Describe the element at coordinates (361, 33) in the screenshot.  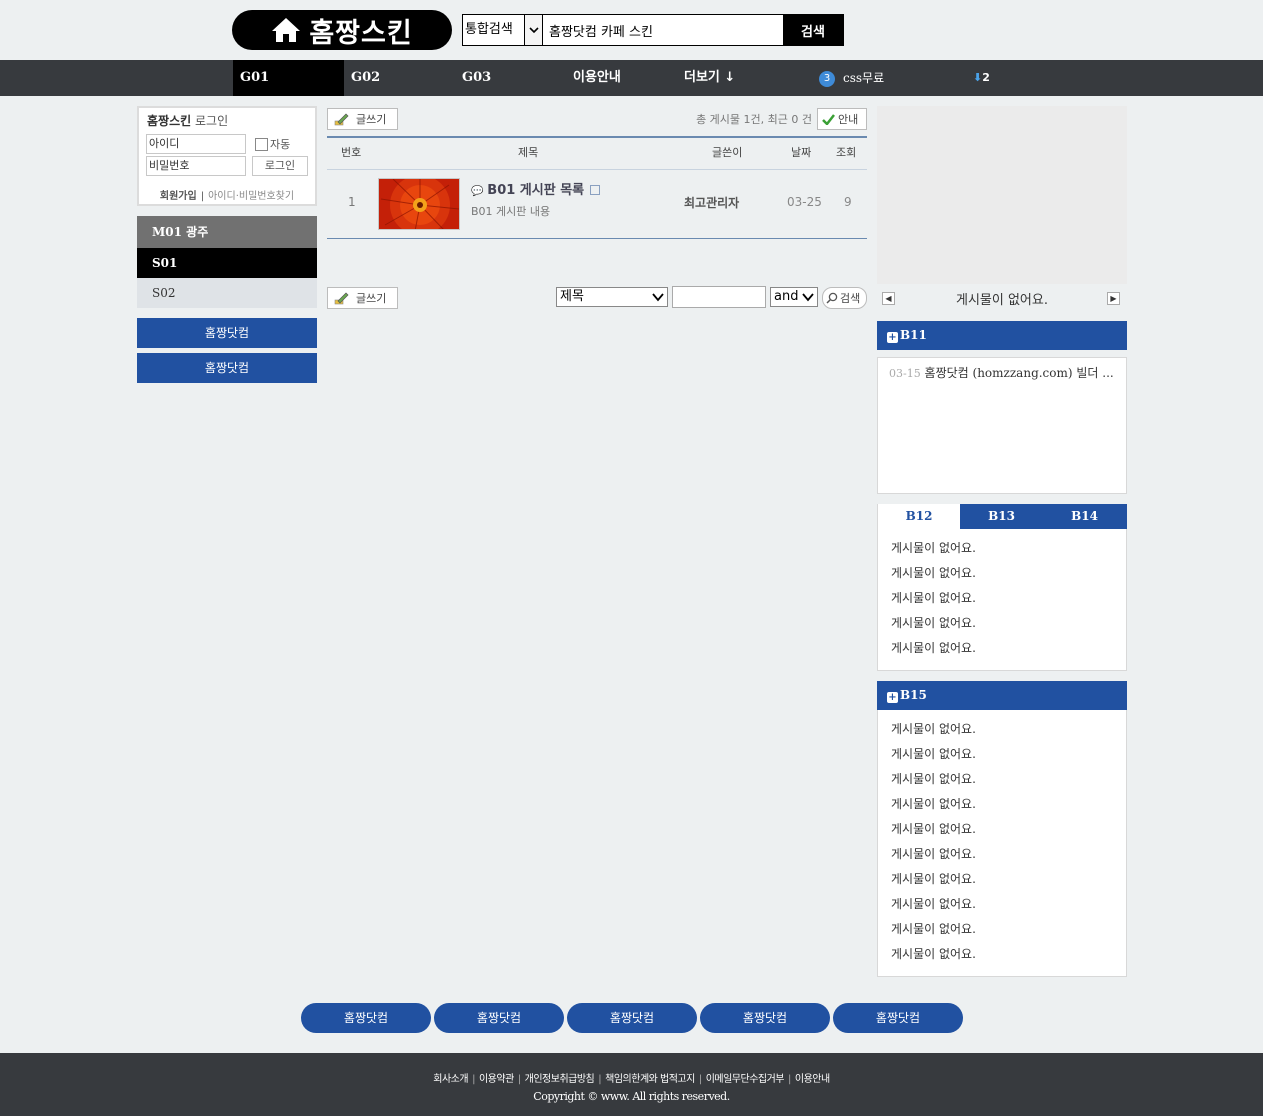
I see `logo-text: 홈짱스킨` at that location.